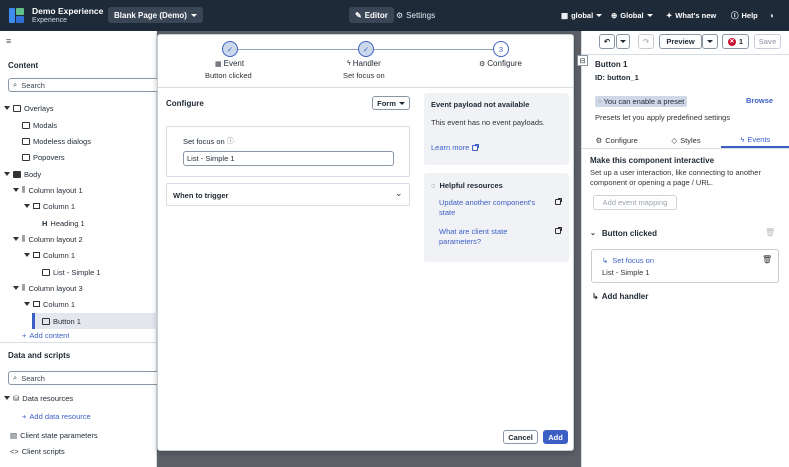 The width and height of the screenshot is (789, 467). What do you see at coordinates (600, 101) in the screenshot?
I see `preset-icon: ◌` at bounding box center [600, 101].